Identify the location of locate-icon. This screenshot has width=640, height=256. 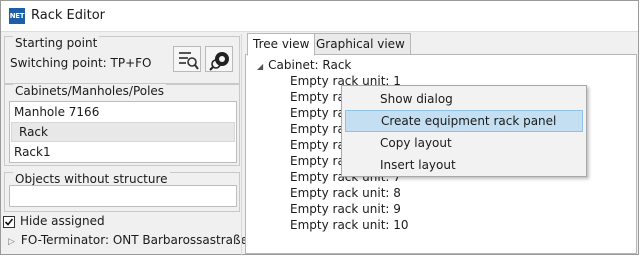
(219, 61).